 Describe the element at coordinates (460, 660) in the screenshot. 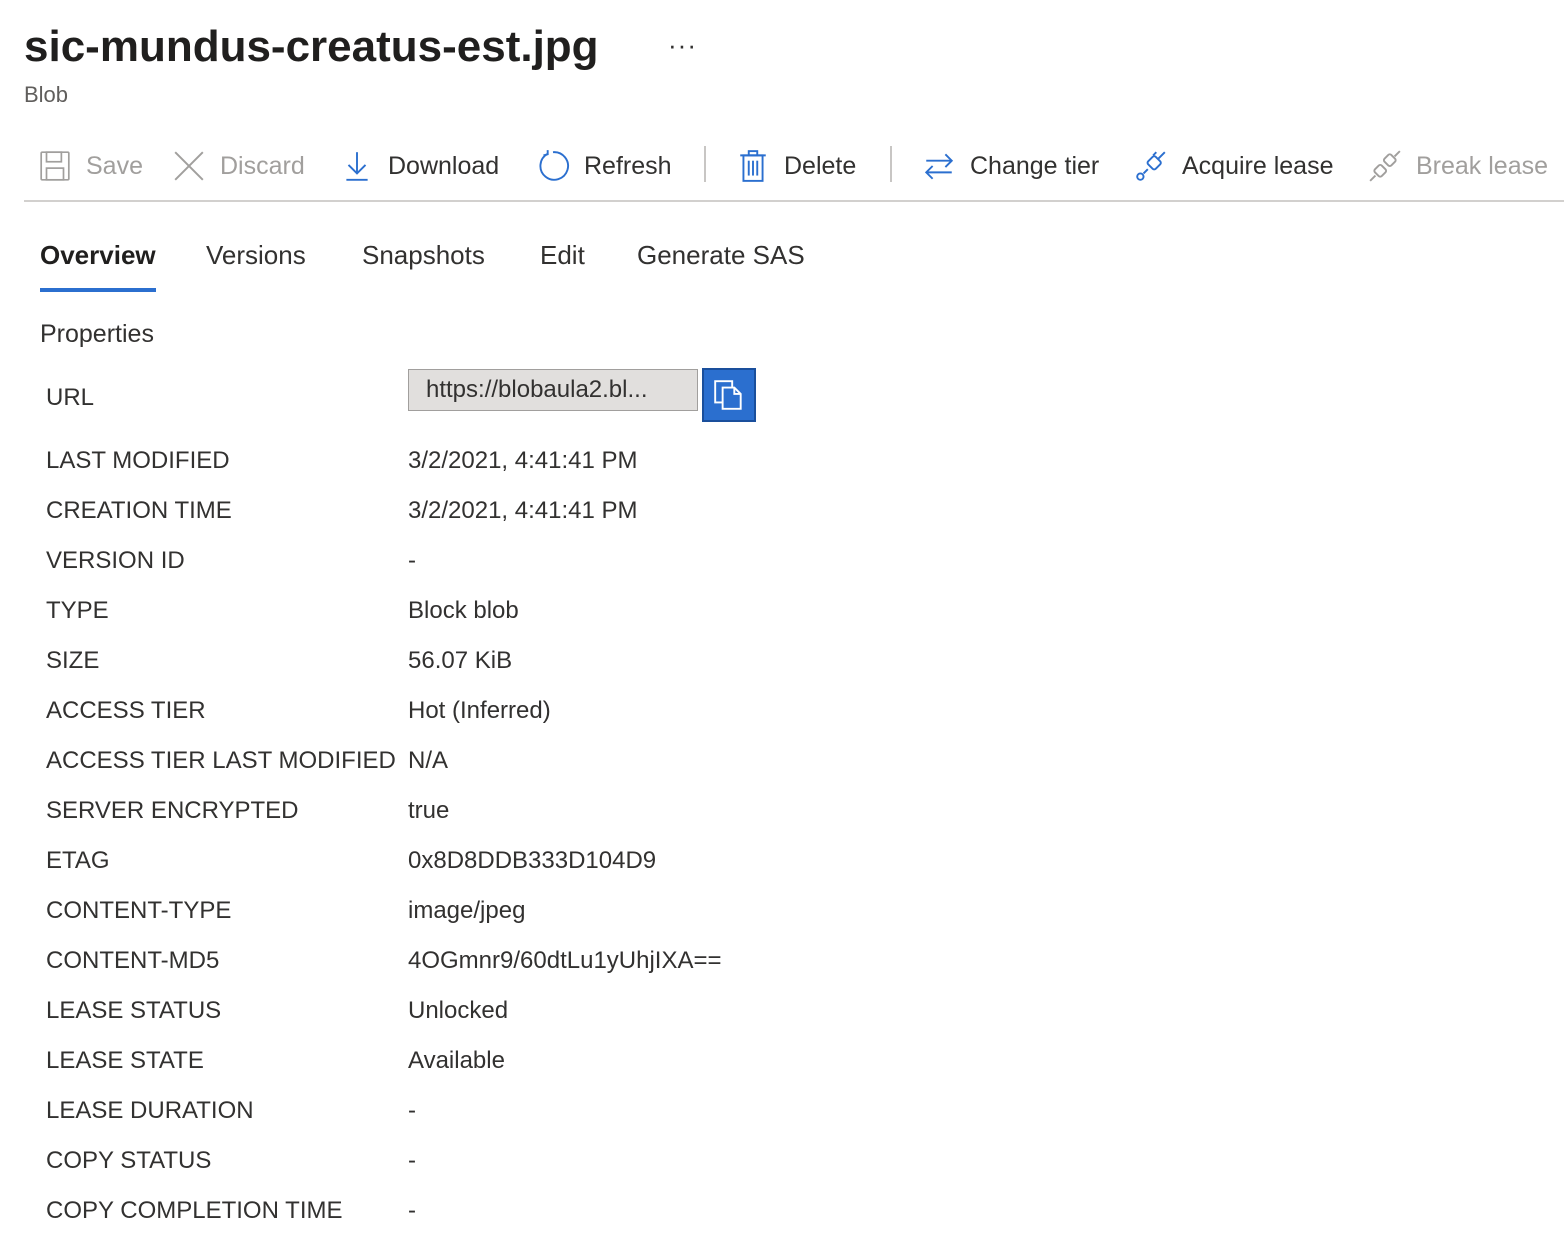

I see `property-value: 56.07 KiB` at that location.